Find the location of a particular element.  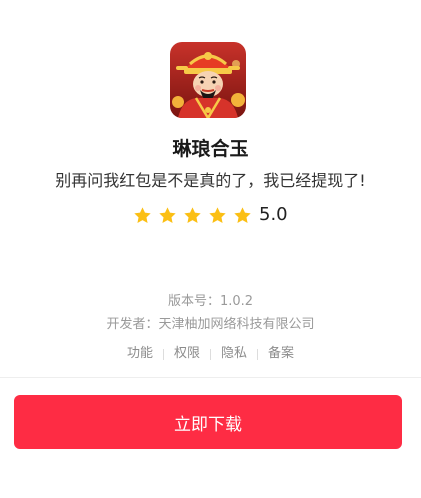

version-number: 版本号：1.0.2 is located at coordinates (210, 301).